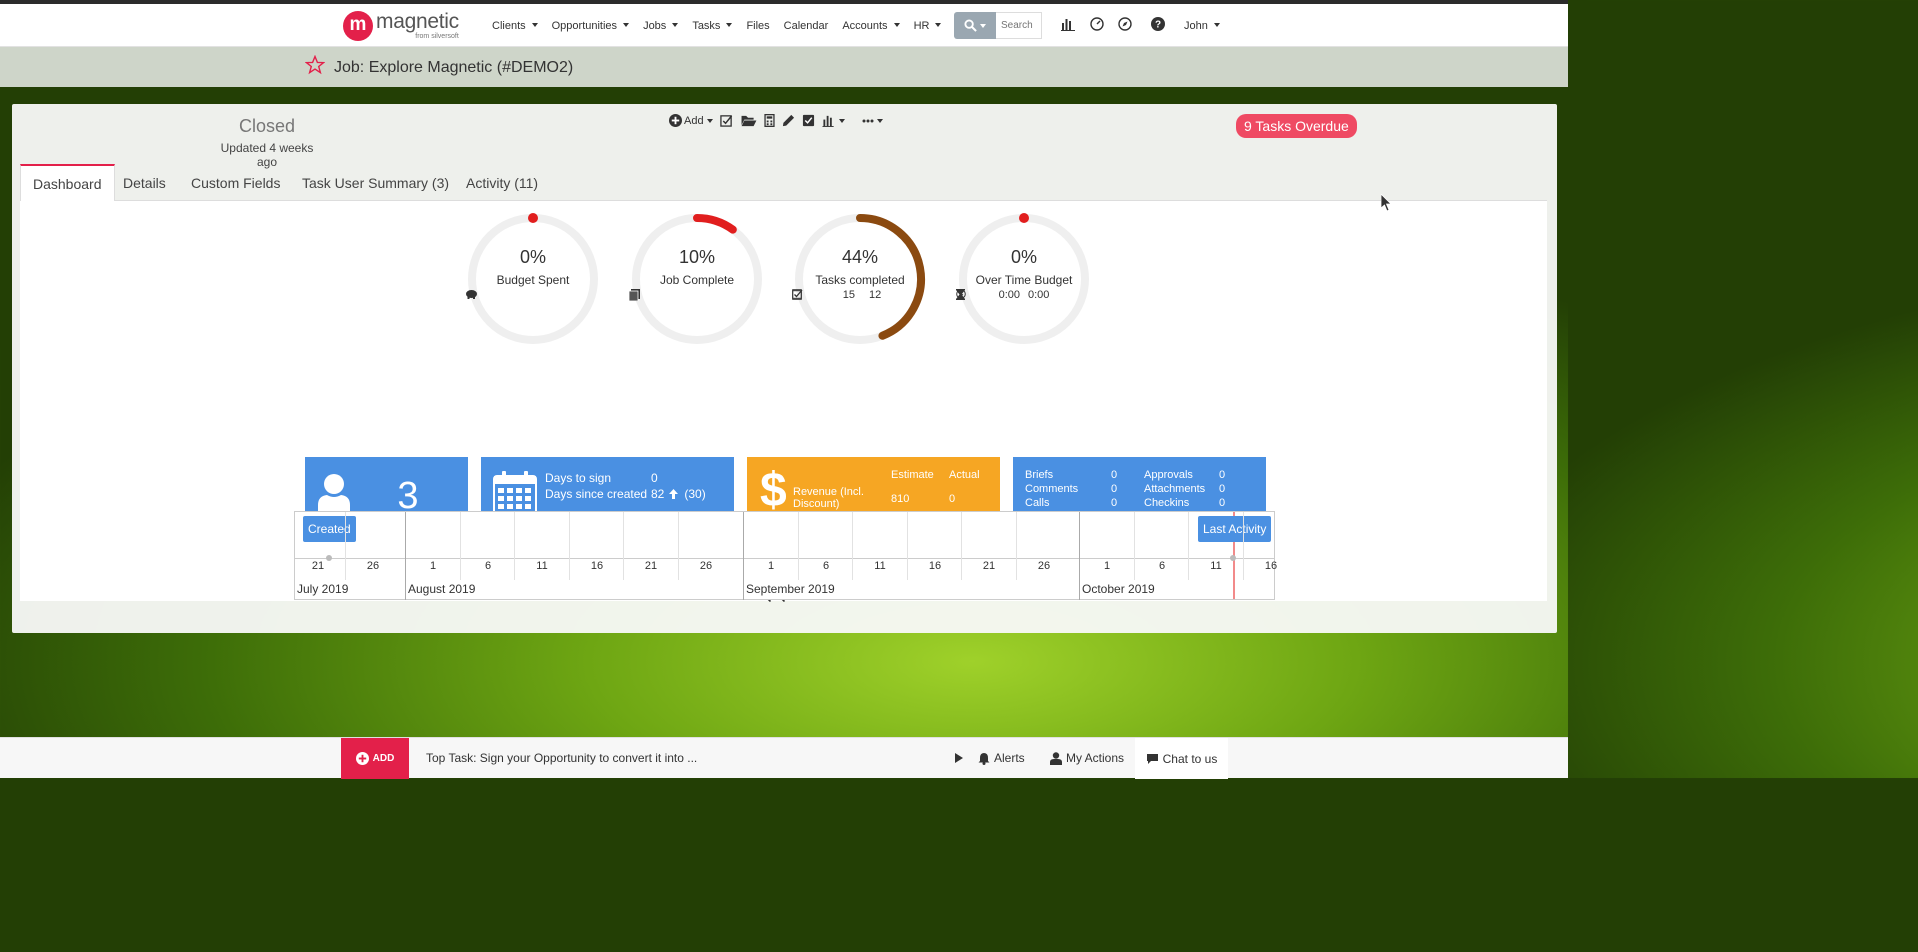 This screenshot has width=1918, height=952. What do you see at coordinates (779, 120) in the screenshot?
I see `job-toolbar: Add` at bounding box center [779, 120].